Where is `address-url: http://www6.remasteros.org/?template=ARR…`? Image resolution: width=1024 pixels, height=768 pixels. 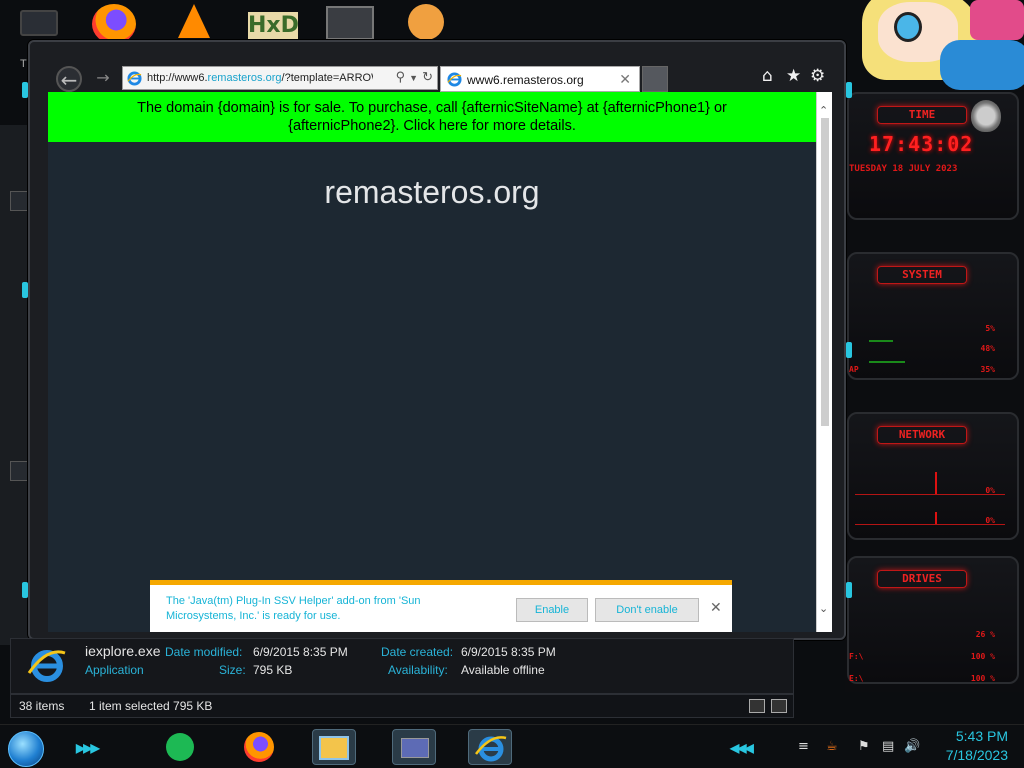
address-url: http://www6.remasteros.org/?template=ARR… is located at coordinates (260, 78).